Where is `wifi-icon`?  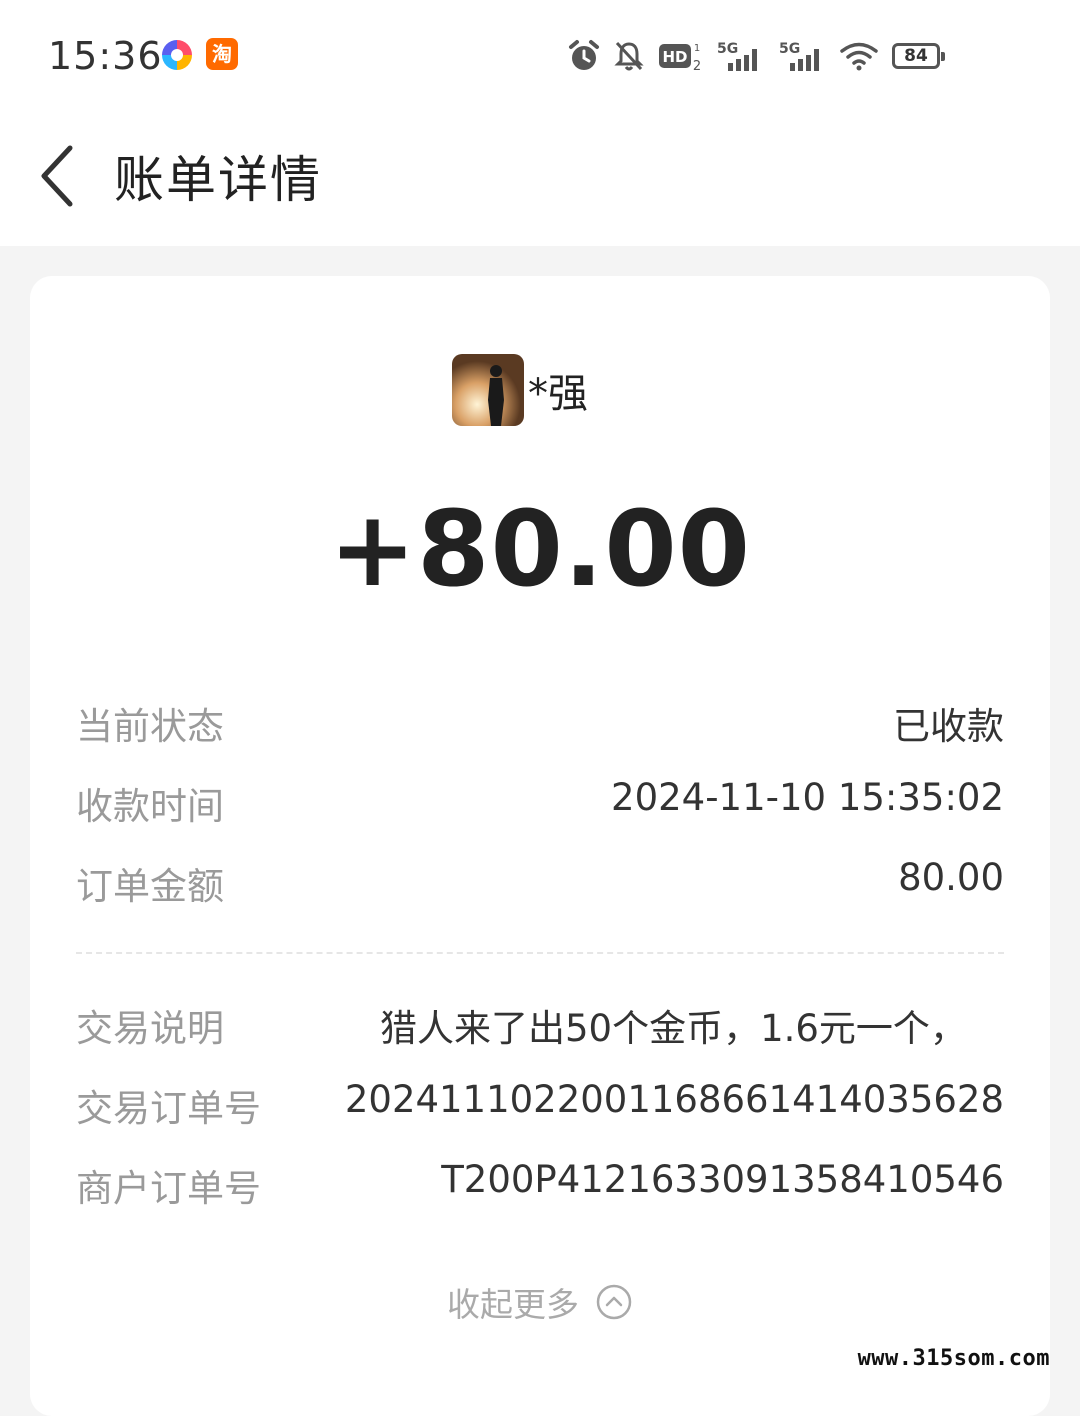
wifi-icon is located at coordinates (859, 56).